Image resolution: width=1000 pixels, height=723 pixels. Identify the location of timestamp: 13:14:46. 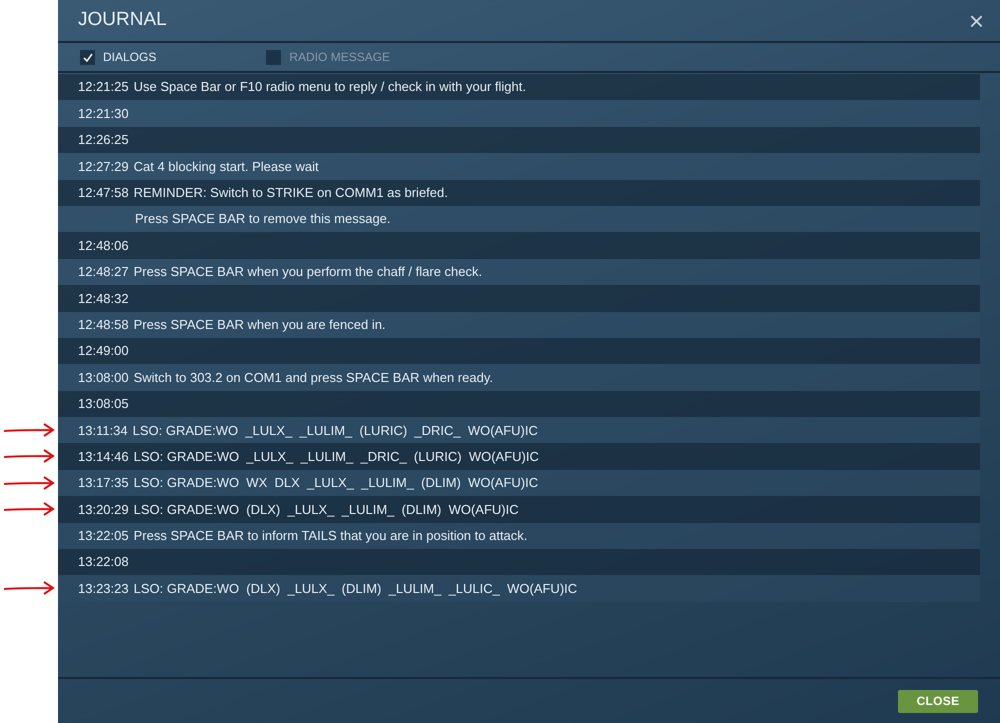
(103, 457).